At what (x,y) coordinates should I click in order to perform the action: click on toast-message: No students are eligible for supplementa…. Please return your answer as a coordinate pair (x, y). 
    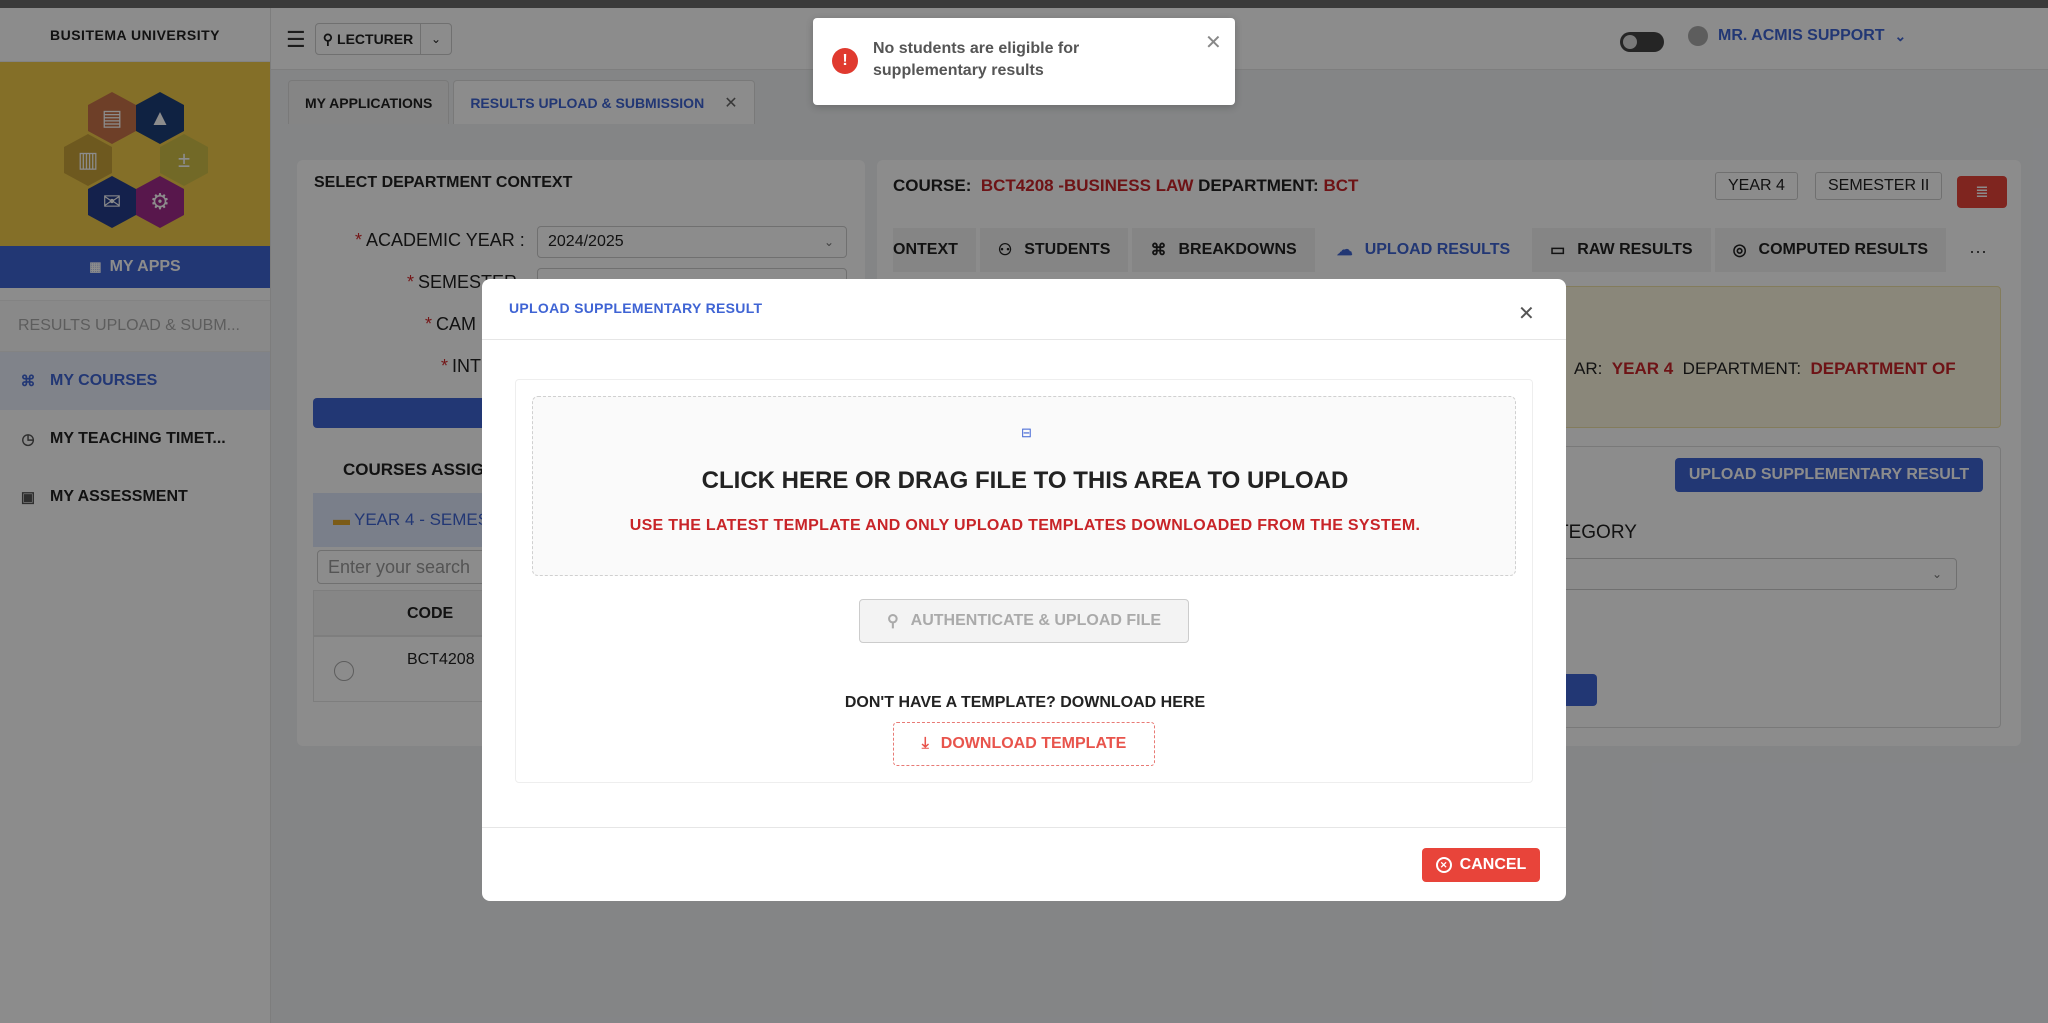
    Looking at the image, I should click on (976, 59).